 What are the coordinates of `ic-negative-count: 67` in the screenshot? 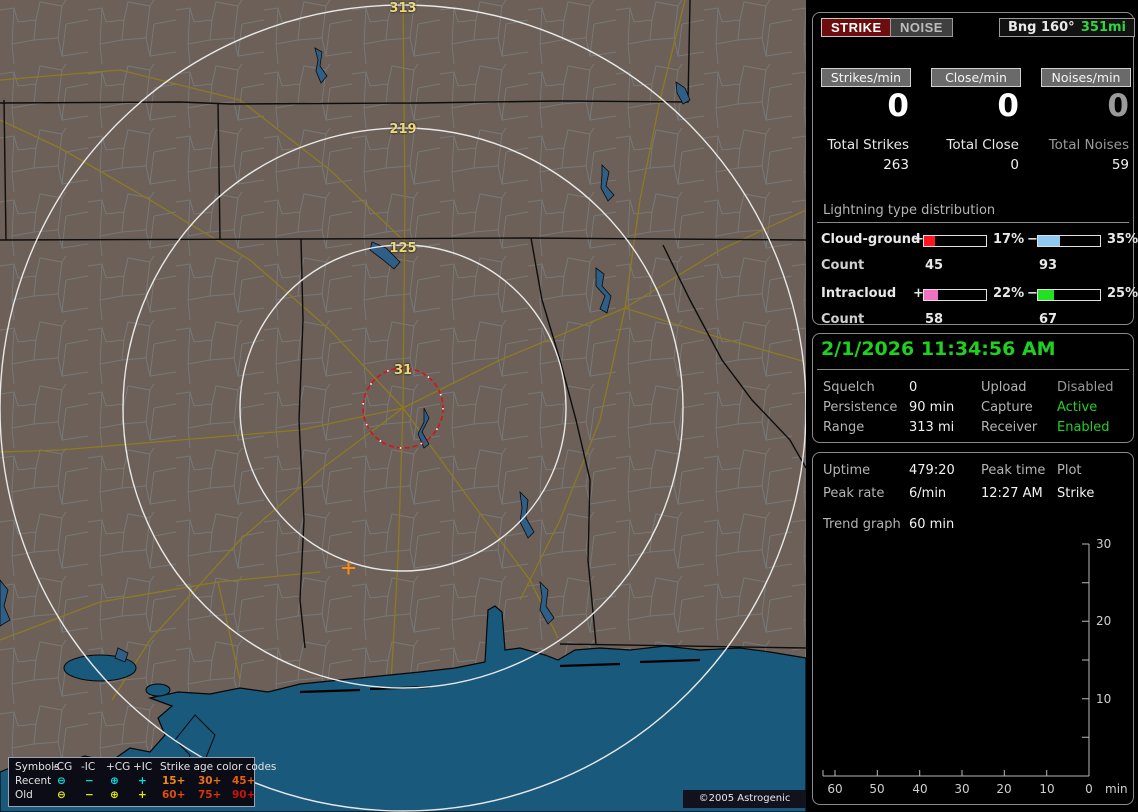 It's located at (1048, 319).